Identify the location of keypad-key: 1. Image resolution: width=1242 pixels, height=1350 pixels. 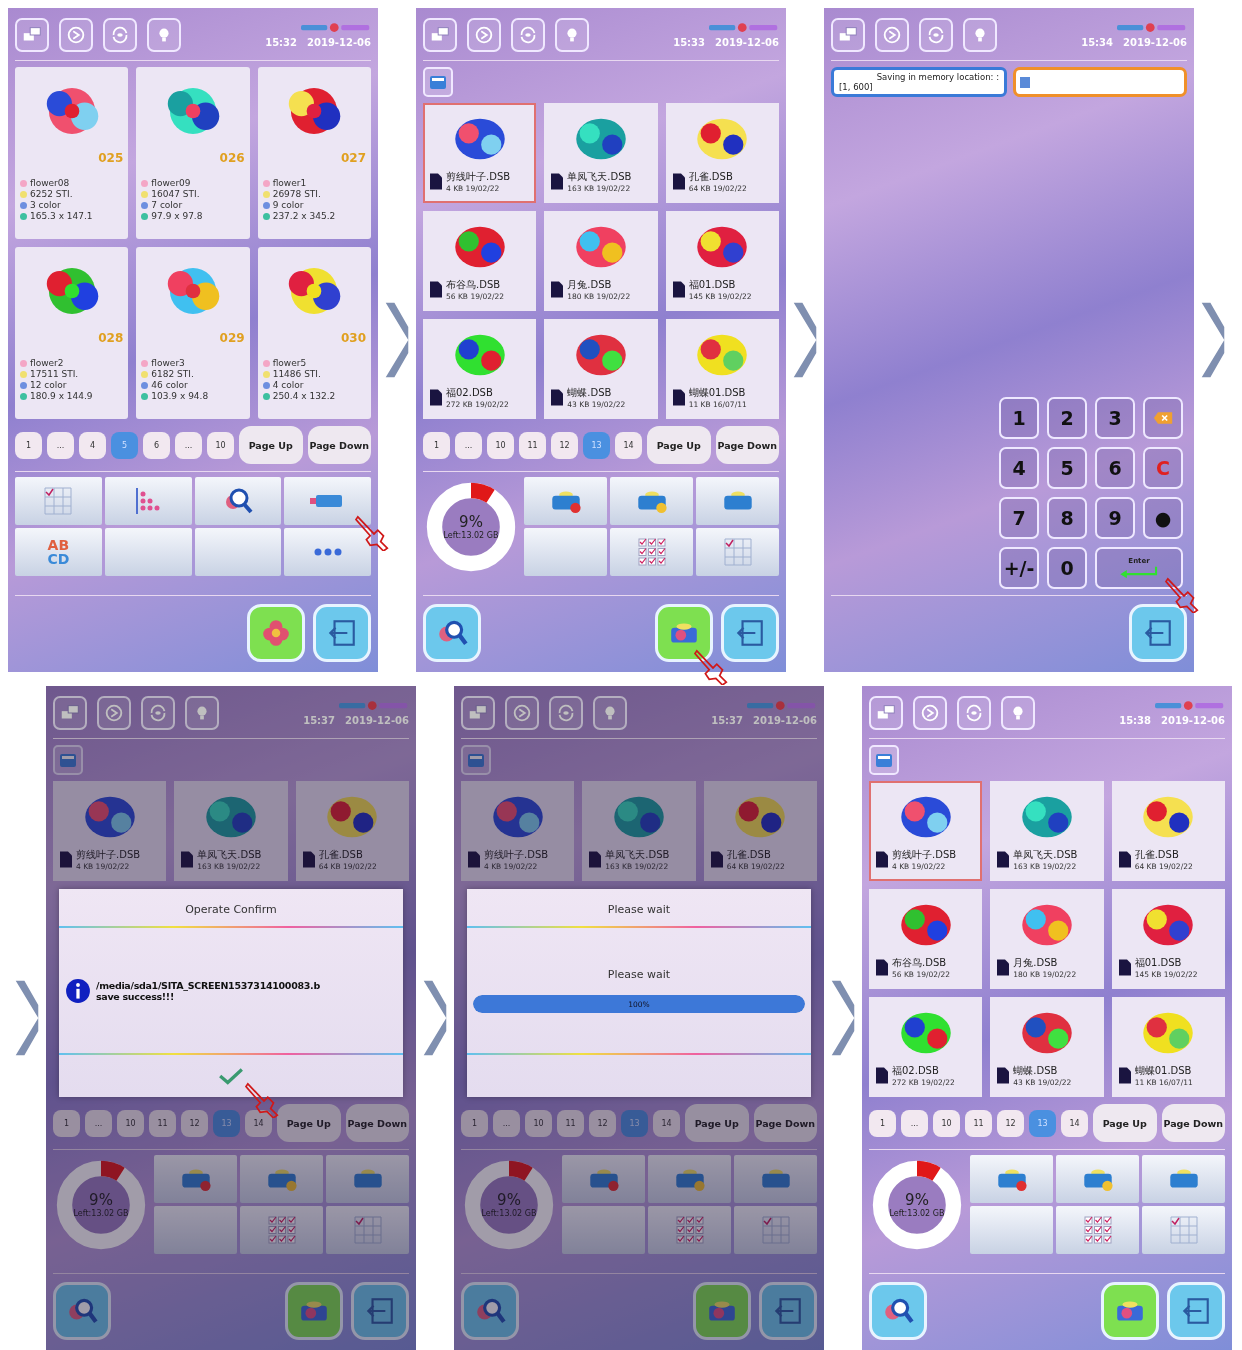
(1019, 418).